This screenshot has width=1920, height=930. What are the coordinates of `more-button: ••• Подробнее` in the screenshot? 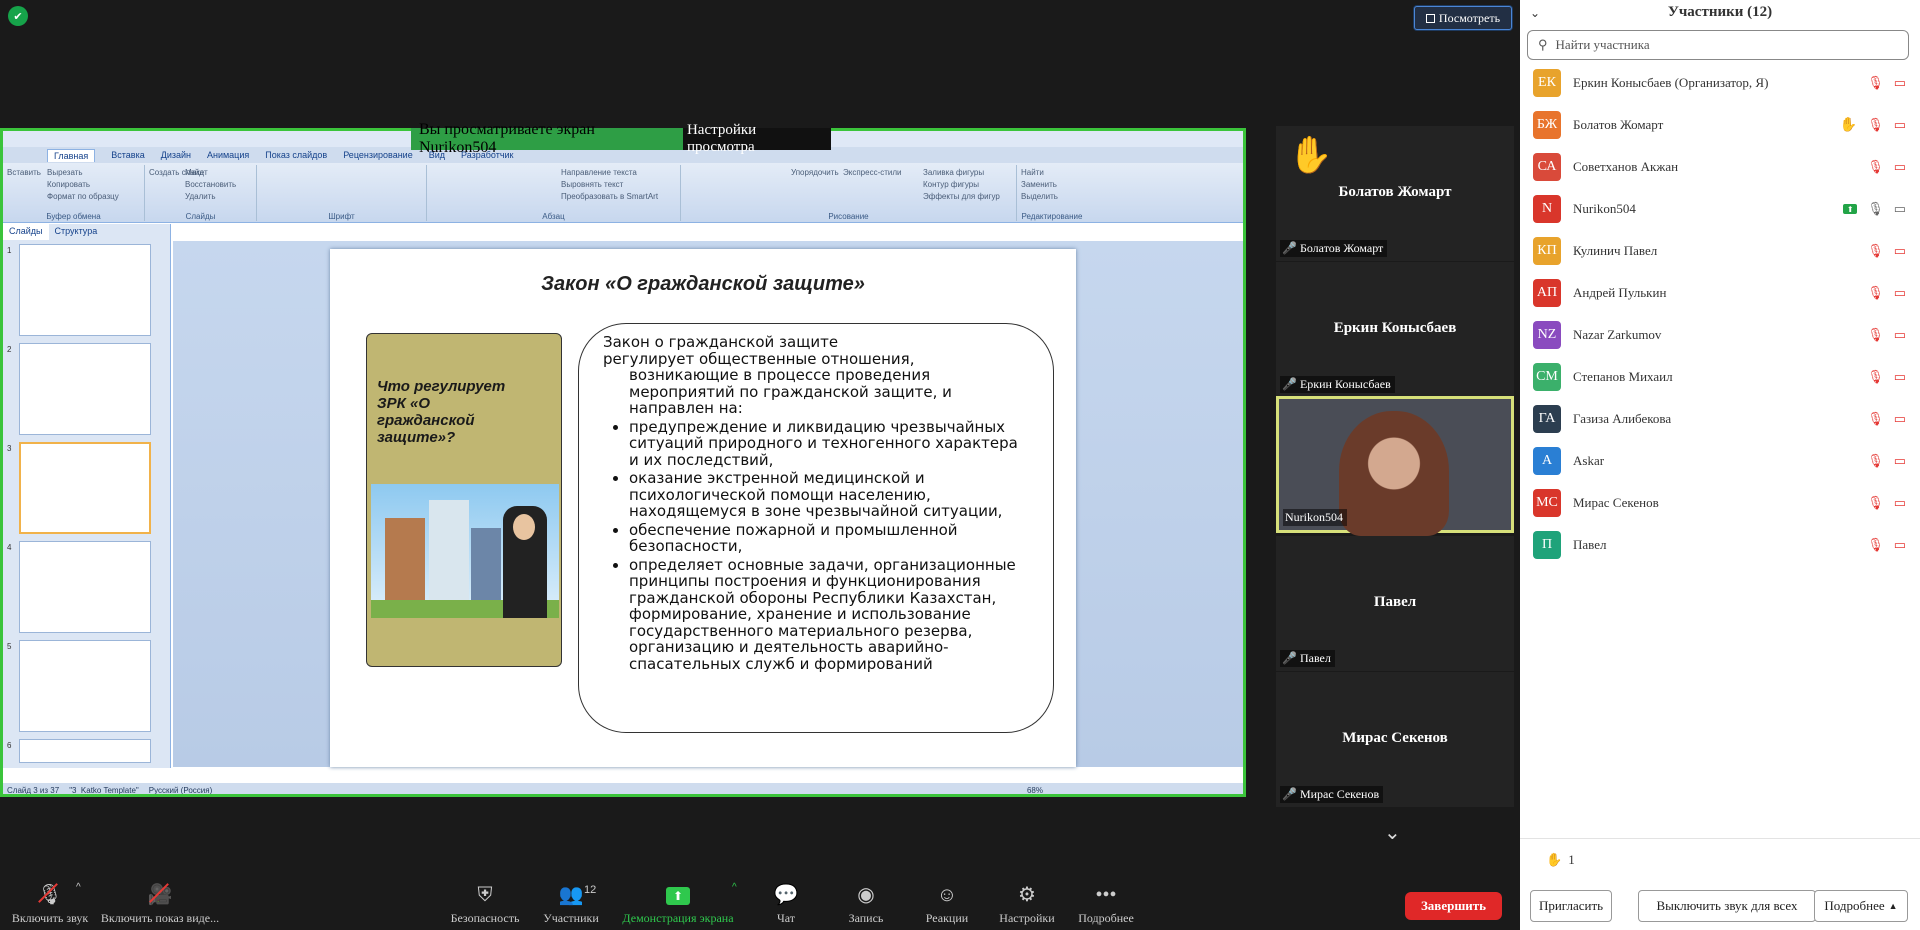 It's located at (1106, 904).